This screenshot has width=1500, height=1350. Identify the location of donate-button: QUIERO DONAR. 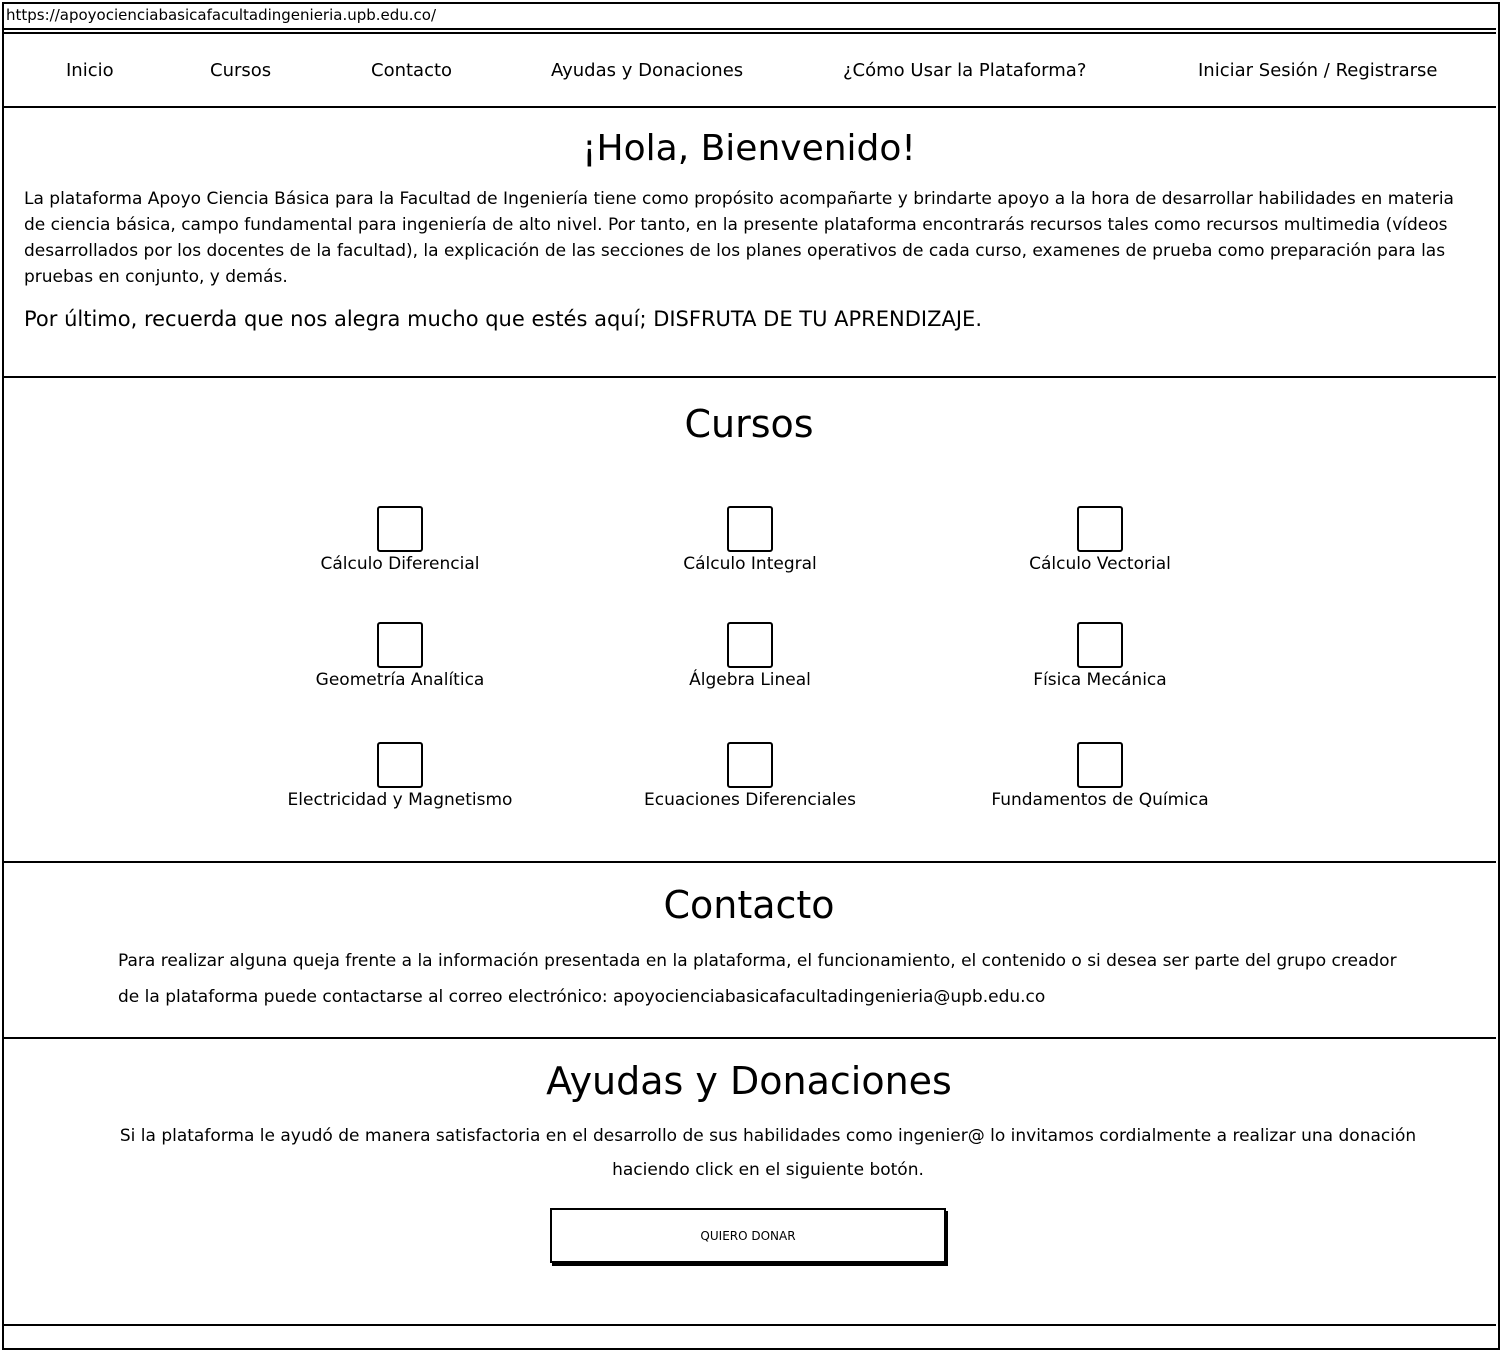
(748, 1235).